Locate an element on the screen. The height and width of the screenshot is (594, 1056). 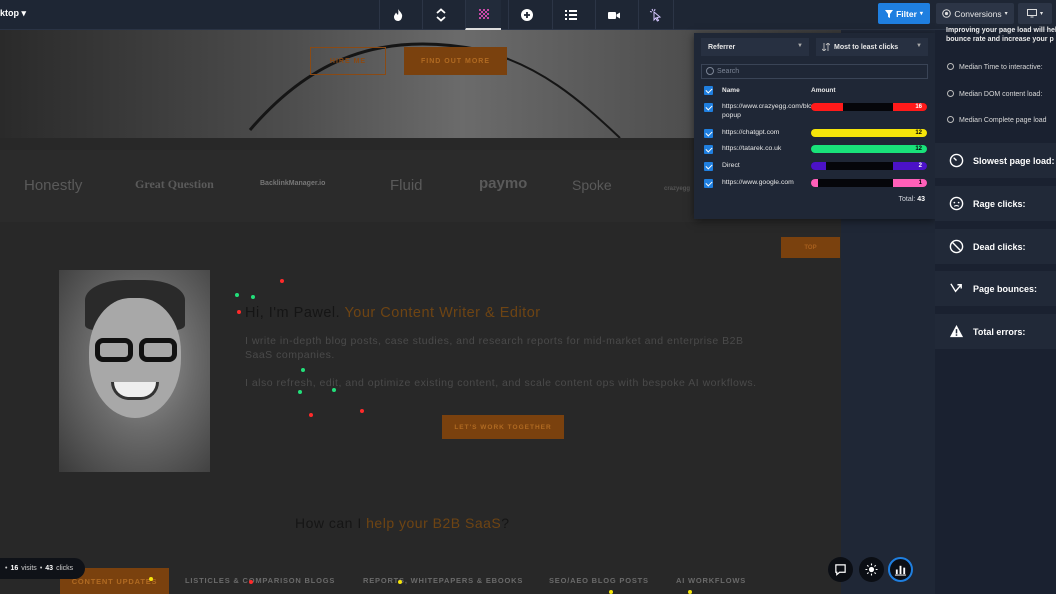
scroll-top-button: TOP is located at coordinates (810, 247).